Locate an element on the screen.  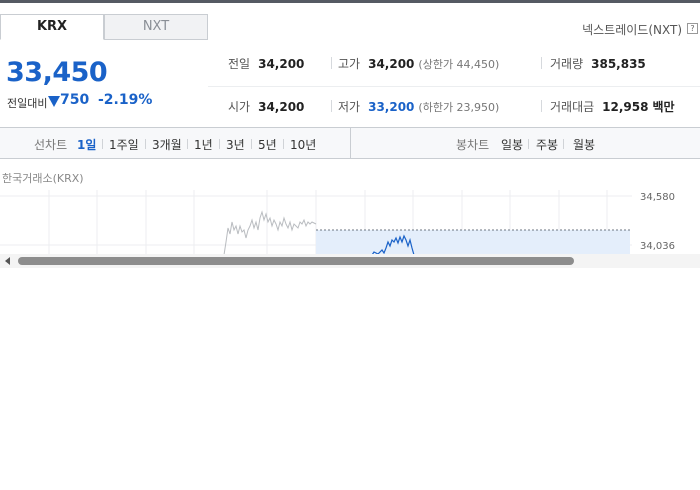
period-1y: 1년 is located at coordinates (203, 144).